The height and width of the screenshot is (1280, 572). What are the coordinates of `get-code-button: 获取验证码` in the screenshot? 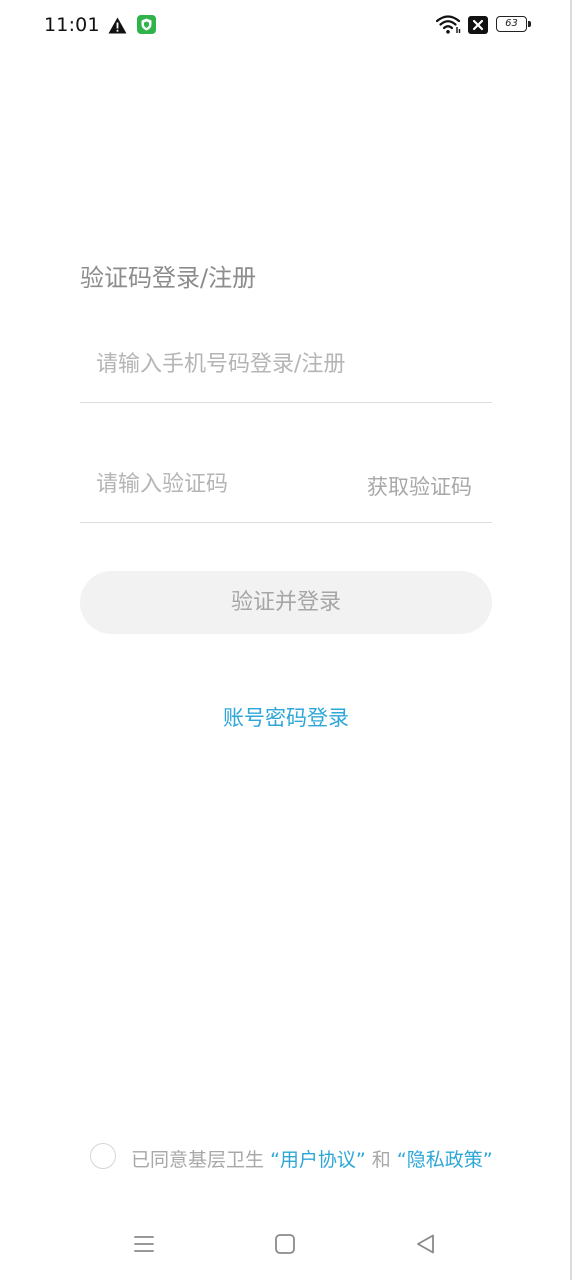 It's located at (419, 486).